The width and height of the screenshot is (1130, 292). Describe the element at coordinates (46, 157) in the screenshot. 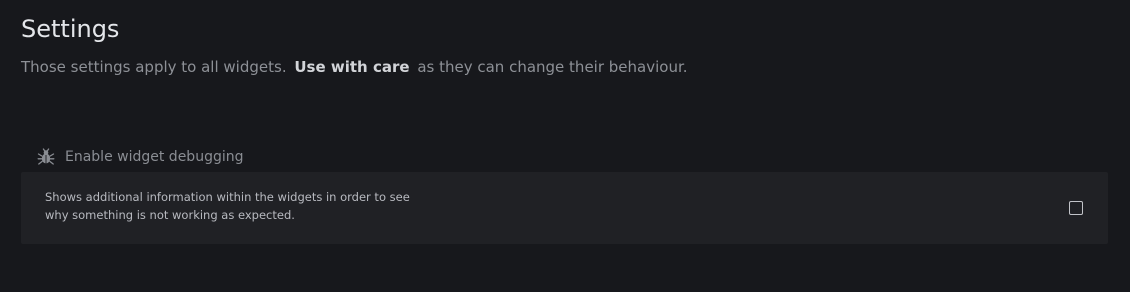

I see `bug-icon` at that location.